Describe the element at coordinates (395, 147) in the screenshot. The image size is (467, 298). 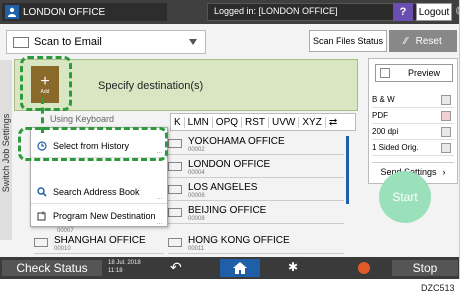
I see `setting-label: 1 Sided Orig.` at that location.